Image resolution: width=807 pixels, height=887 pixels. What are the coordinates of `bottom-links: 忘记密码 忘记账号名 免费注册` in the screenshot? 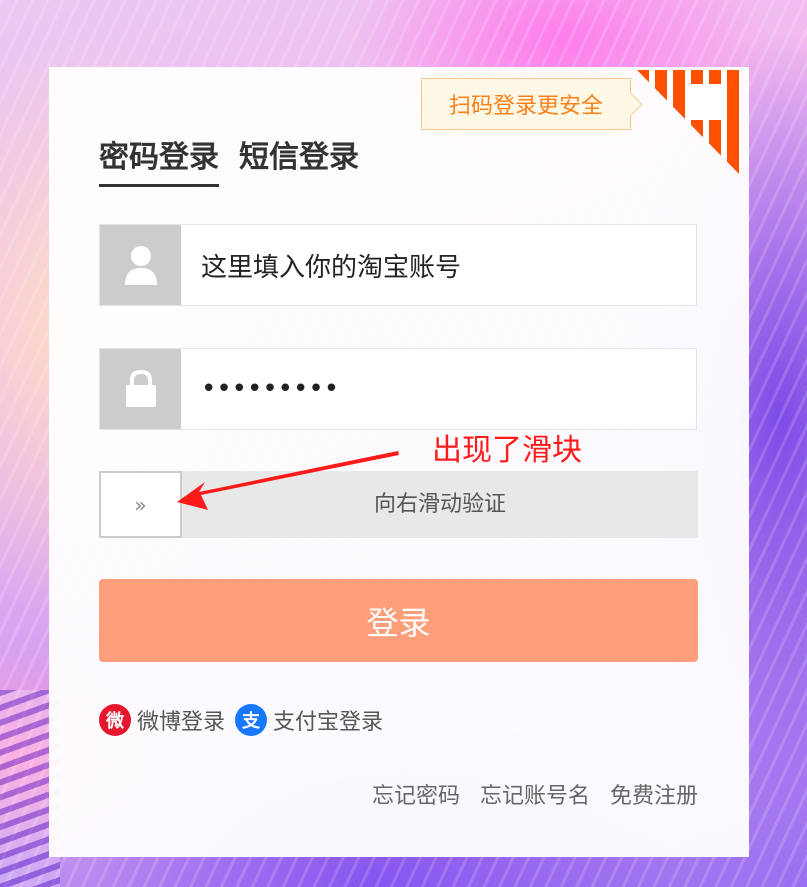 It's located at (535, 794).